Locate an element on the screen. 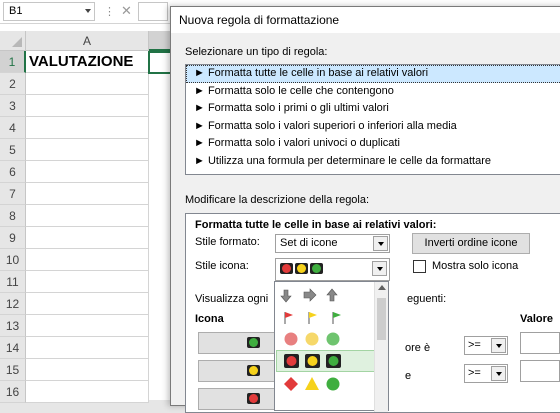 The width and height of the screenshot is (560, 413). icon-set-option-3-arrows is located at coordinates (325, 295).